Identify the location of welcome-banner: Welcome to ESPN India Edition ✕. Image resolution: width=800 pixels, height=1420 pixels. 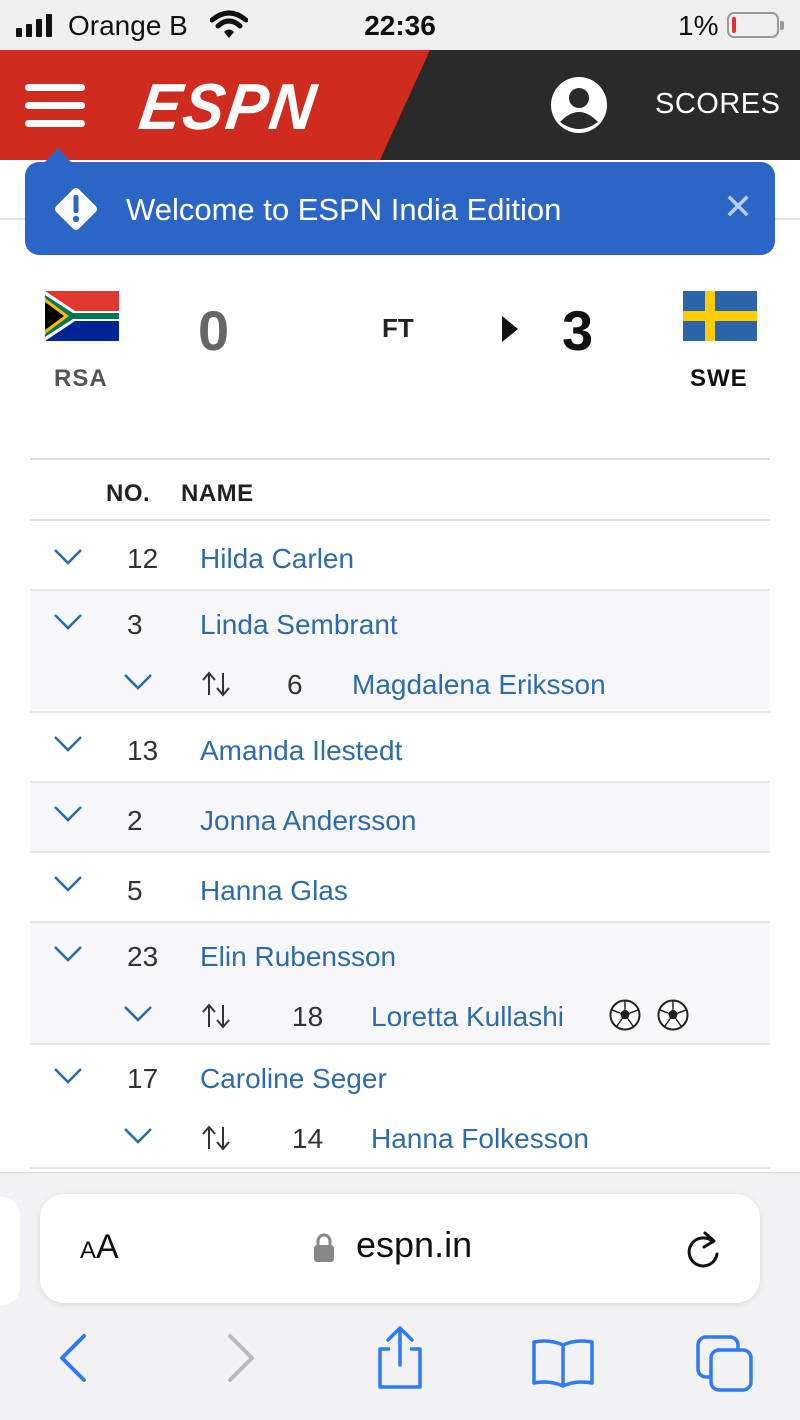
(400, 208).